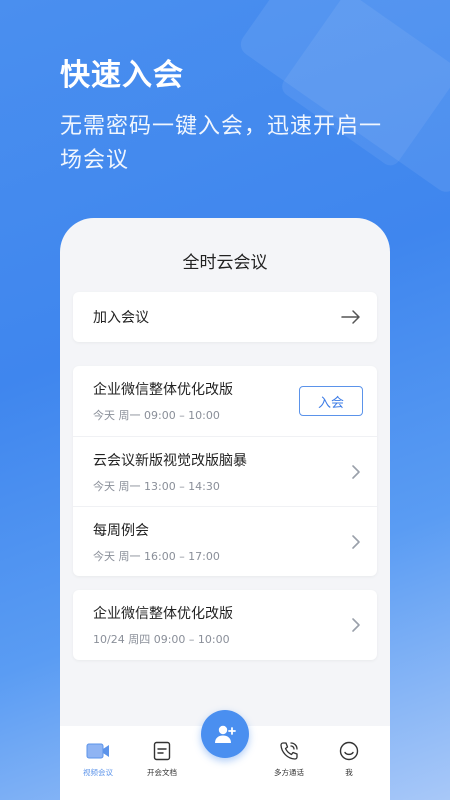  What do you see at coordinates (225, 263) in the screenshot?
I see `app-title: 全时云会议` at bounding box center [225, 263].